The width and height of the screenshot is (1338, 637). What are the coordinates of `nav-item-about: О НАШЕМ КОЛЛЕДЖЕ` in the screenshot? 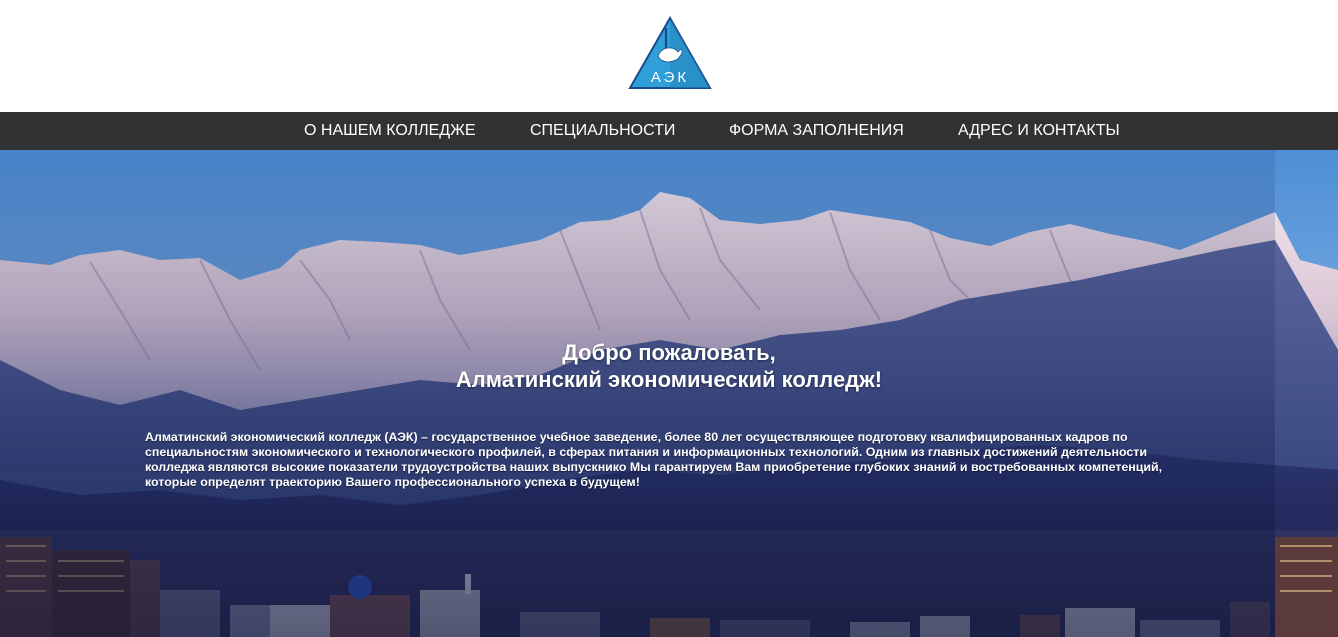 It's located at (390, 131).